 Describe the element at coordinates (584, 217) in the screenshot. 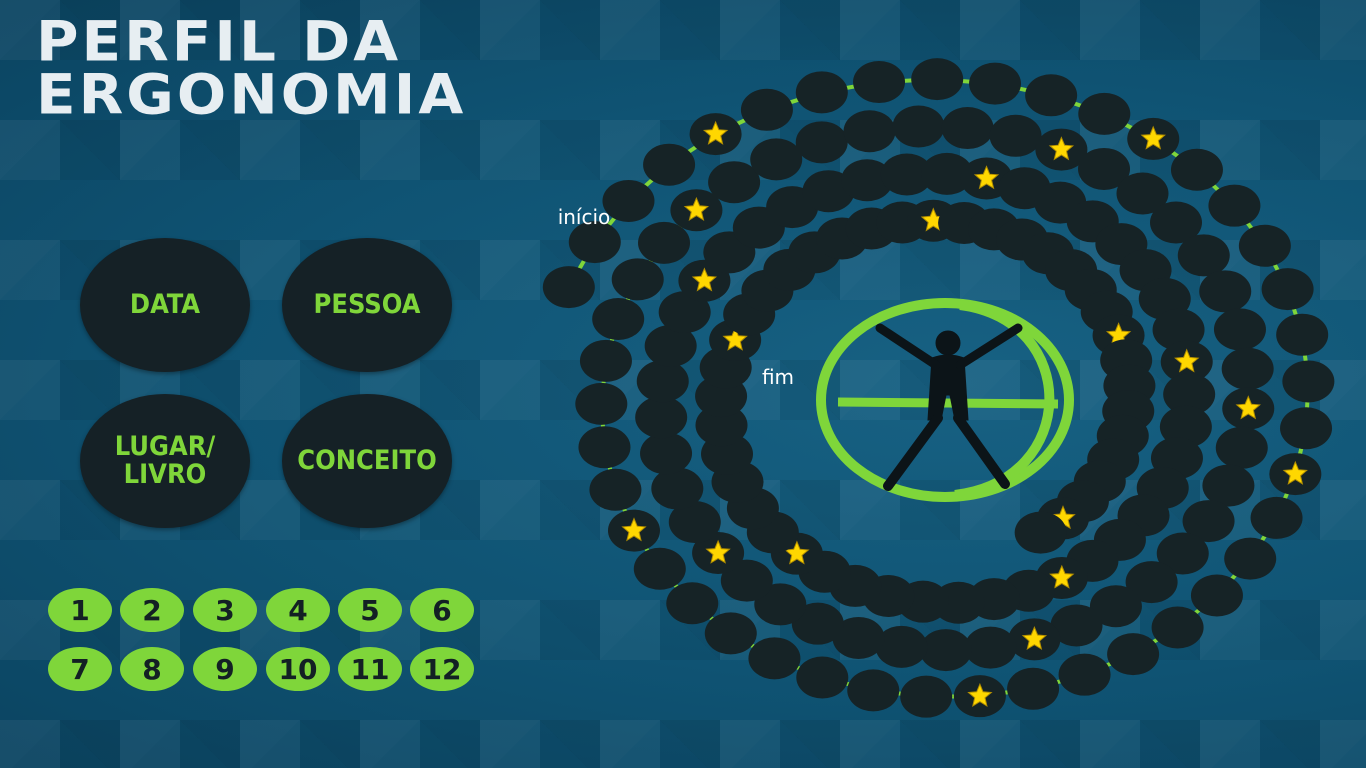

I see `start-label: início` at that location.